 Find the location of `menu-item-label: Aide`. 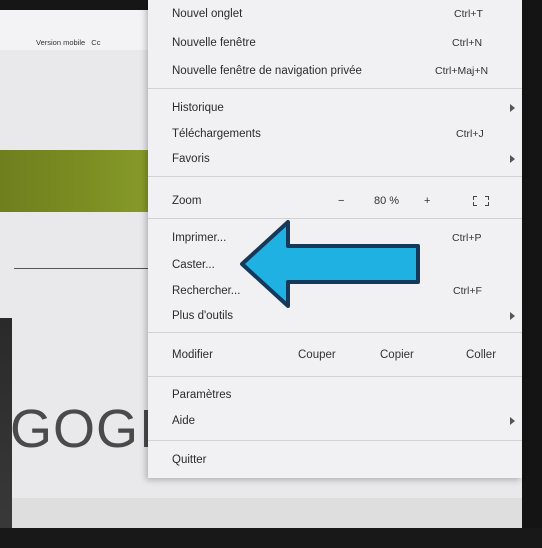

menu-item-label: Aide is located at coordinates (184, 421).